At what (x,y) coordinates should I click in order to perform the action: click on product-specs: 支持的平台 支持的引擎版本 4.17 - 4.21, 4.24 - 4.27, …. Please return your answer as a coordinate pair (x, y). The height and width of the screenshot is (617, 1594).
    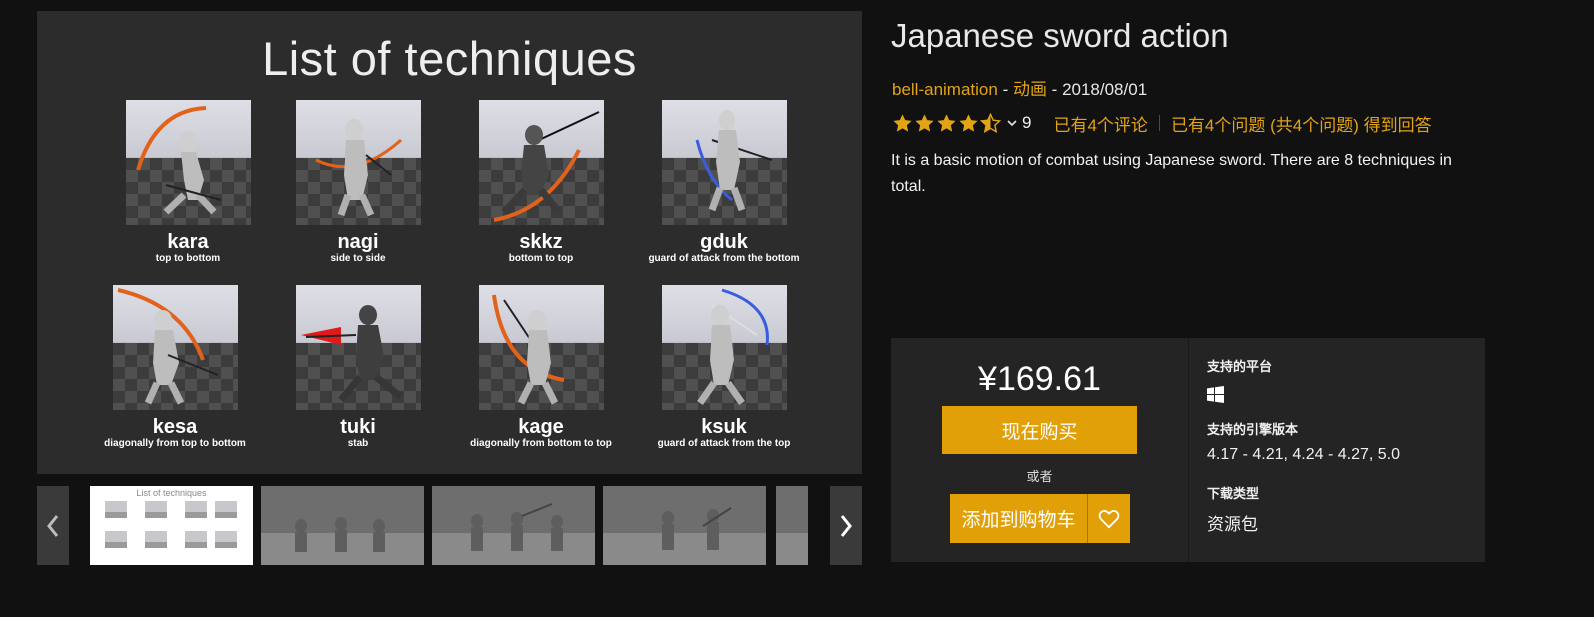
    Looking at the image, I should click on (1342, 450).